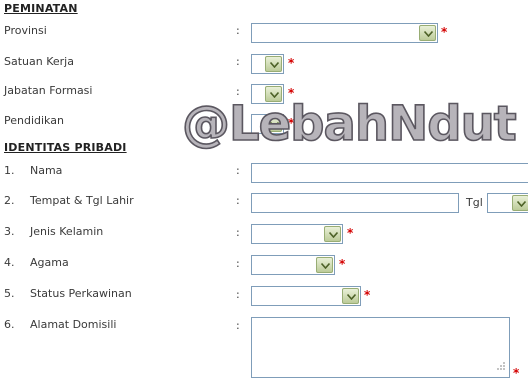  Describe the element at coordinates (238, 30) in the screenshot. I see `provinsi-colon: :` at that location.